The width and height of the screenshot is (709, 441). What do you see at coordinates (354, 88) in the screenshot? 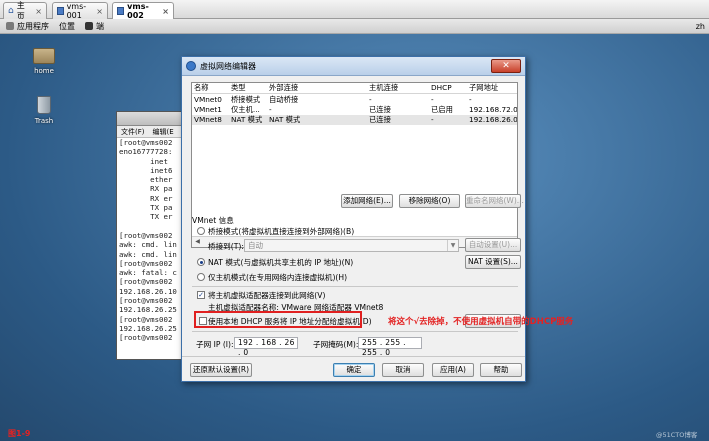
I see `network-list-header: 名称 类型 外部连接 主机连接 DHCP 子网地址` at bounding box center [354, 88].